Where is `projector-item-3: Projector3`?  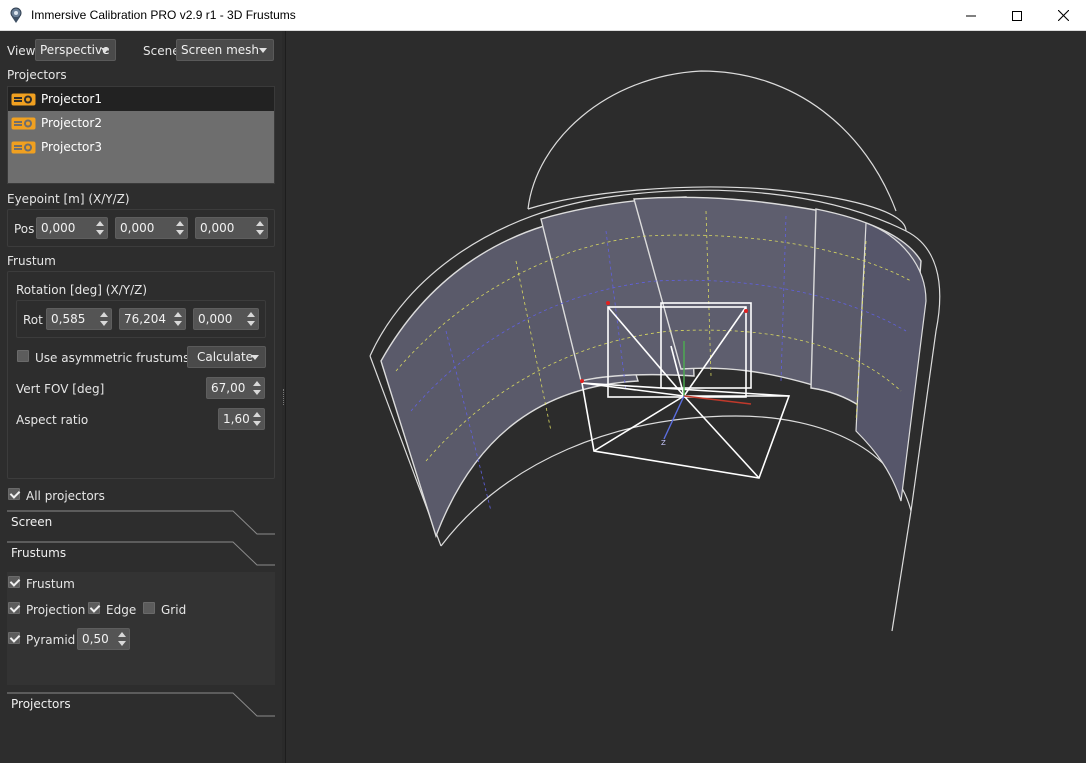
projector-item-3: Projector3 is located at coordinates (141, 147).